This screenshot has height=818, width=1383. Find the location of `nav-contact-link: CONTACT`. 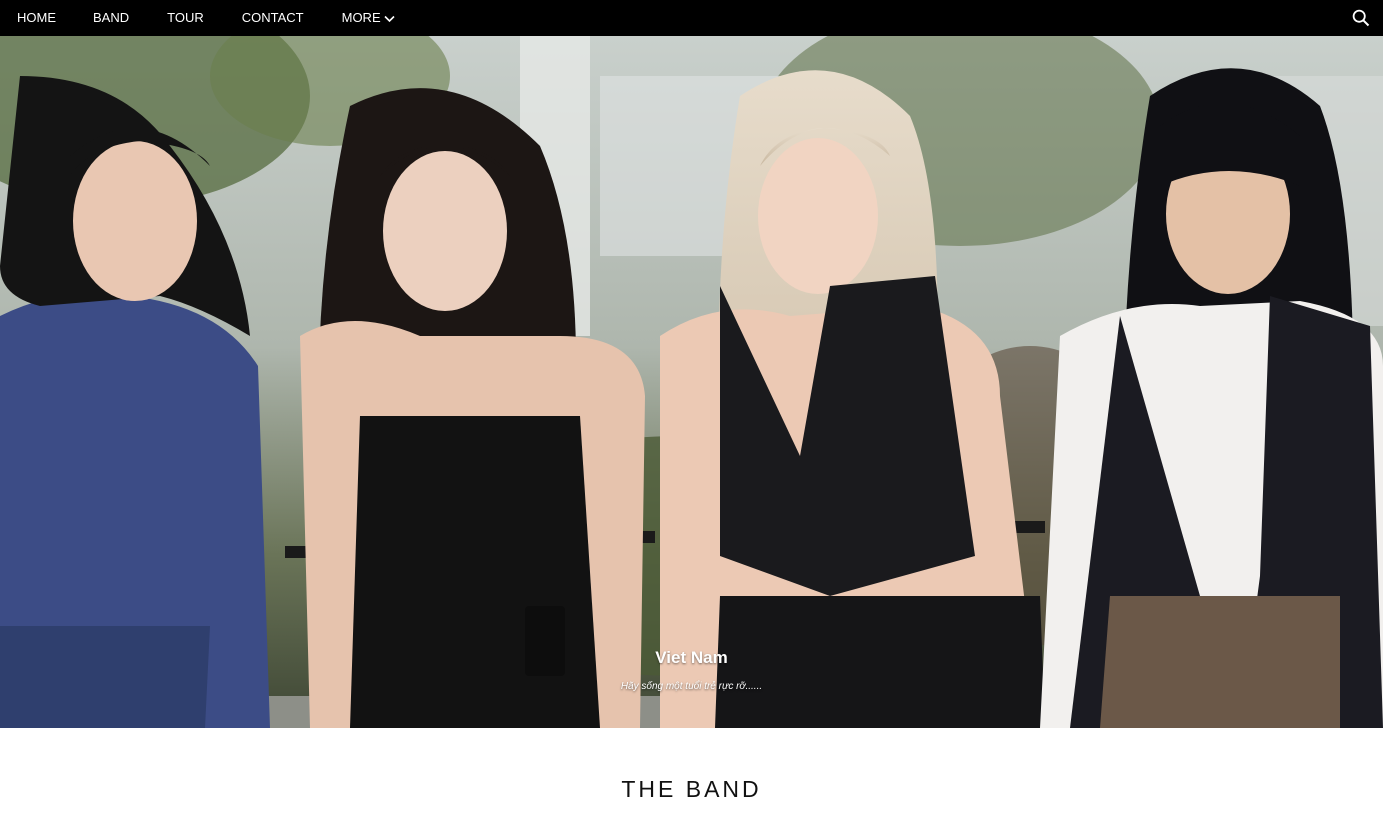

nav-contact-link: CONTACT is located at coordinates (273, 18).